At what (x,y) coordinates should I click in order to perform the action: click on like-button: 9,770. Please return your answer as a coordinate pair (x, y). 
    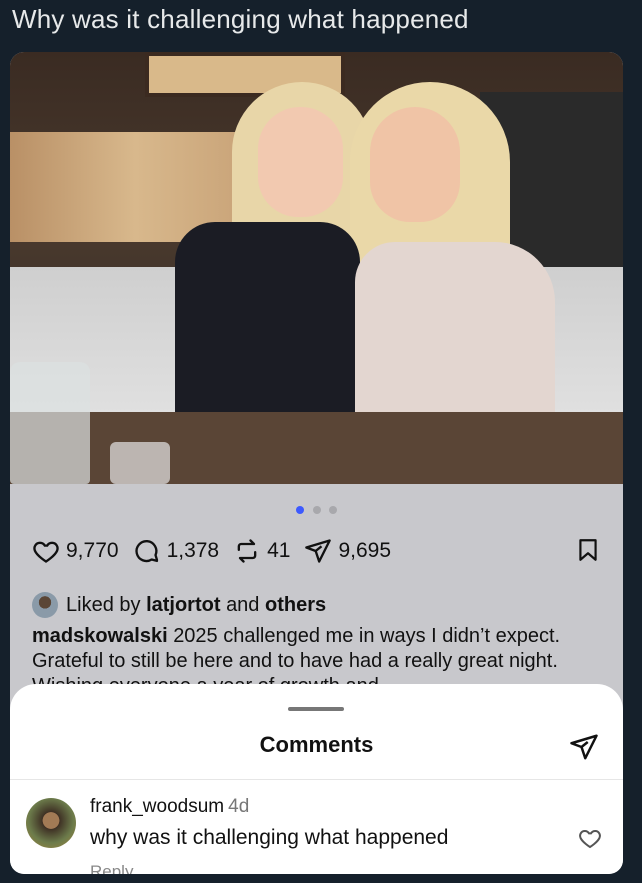
    Looking at the image, I should click on (75, 551).